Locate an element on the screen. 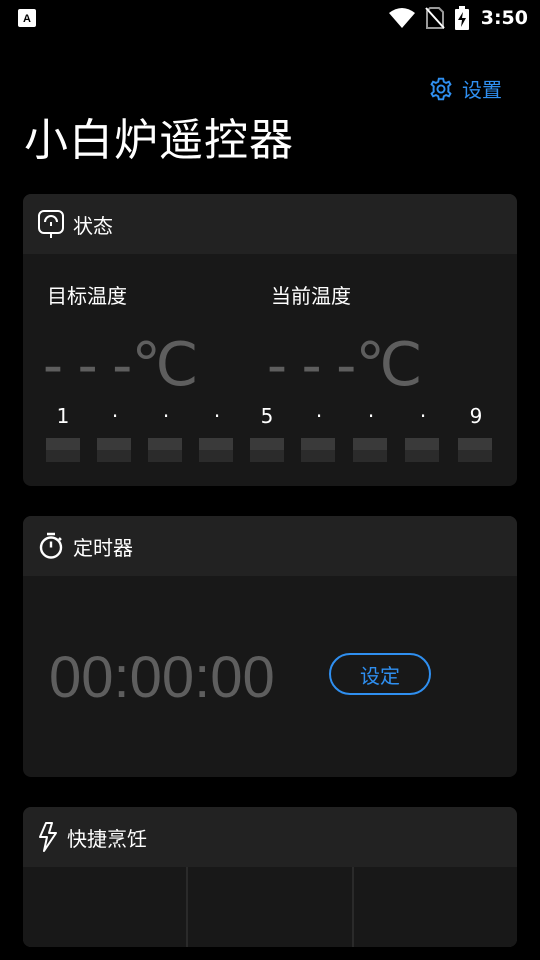 The width and height of the screenshot is (540, 960). page-title: 小白炉遥控器 is located at coordinates (159, 140).